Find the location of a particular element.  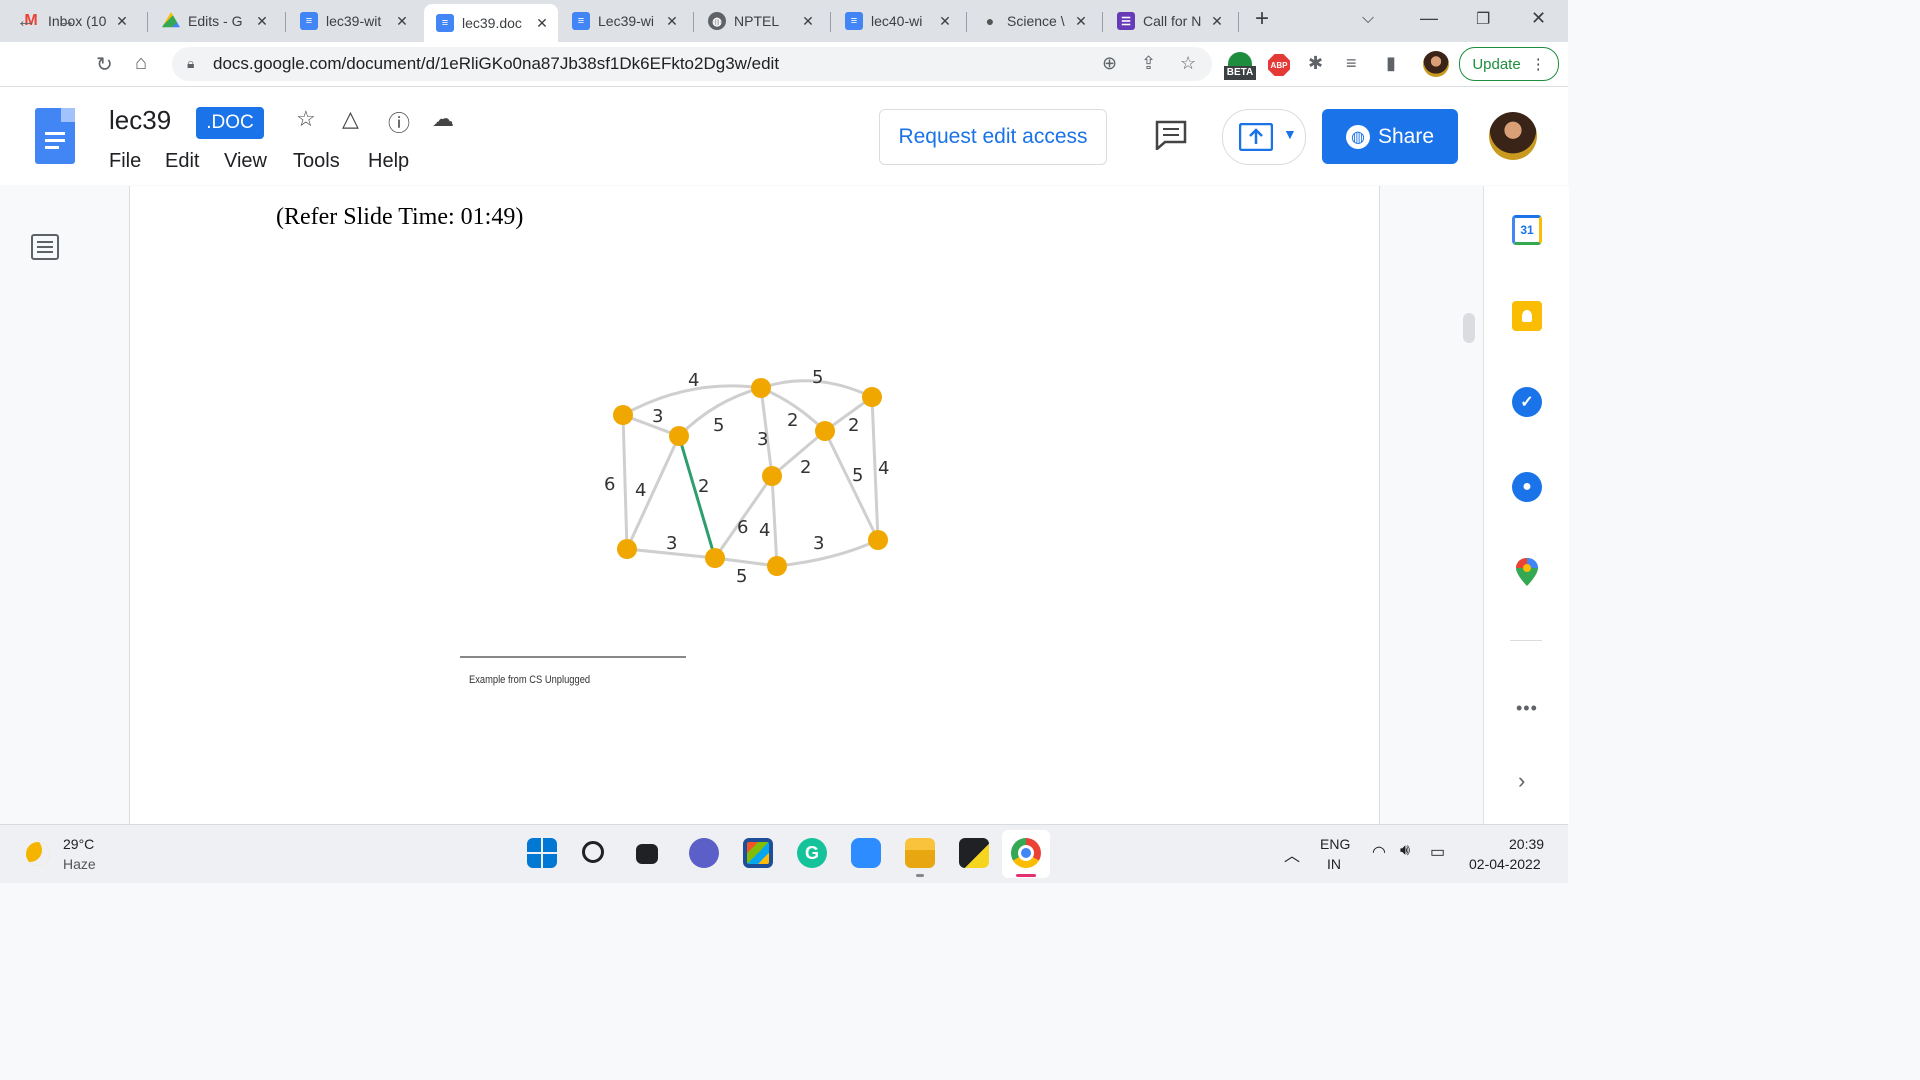

new-tab-icon: + is located at coordinates (1262, 19).